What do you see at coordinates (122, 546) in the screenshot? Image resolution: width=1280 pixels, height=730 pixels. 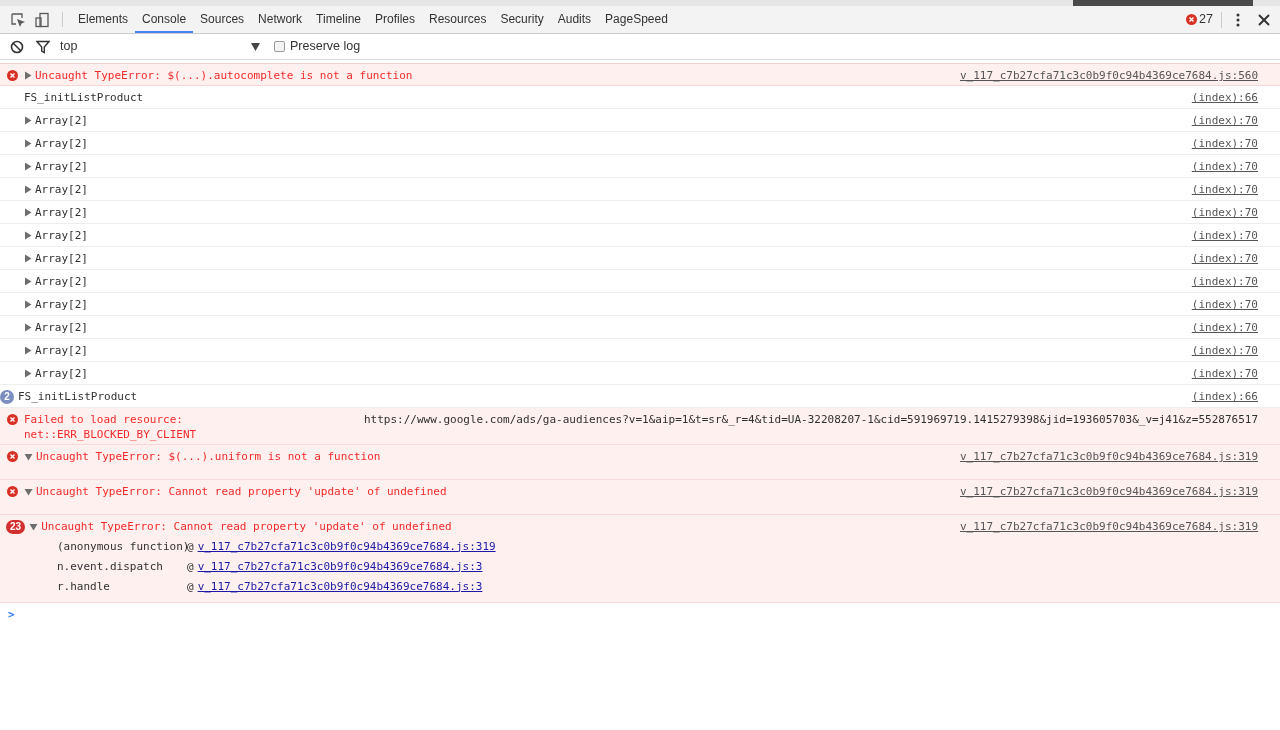 I see `stack-function: (anonymous function)` at bounding box center [122, 546].